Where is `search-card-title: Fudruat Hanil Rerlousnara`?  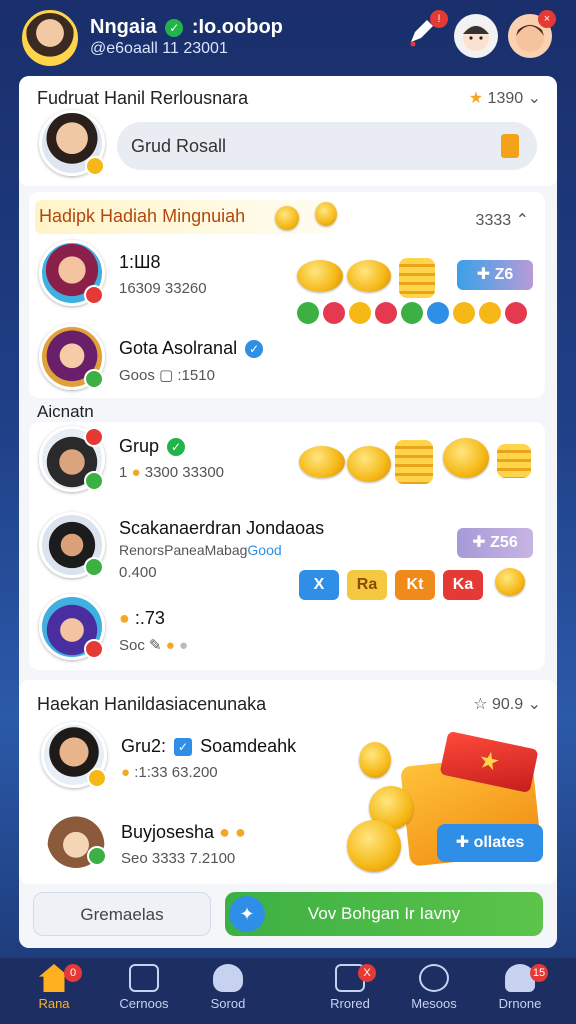 search-card-title: Fudruat Hanil Rerlousnara is located at coordinates (143, 98).